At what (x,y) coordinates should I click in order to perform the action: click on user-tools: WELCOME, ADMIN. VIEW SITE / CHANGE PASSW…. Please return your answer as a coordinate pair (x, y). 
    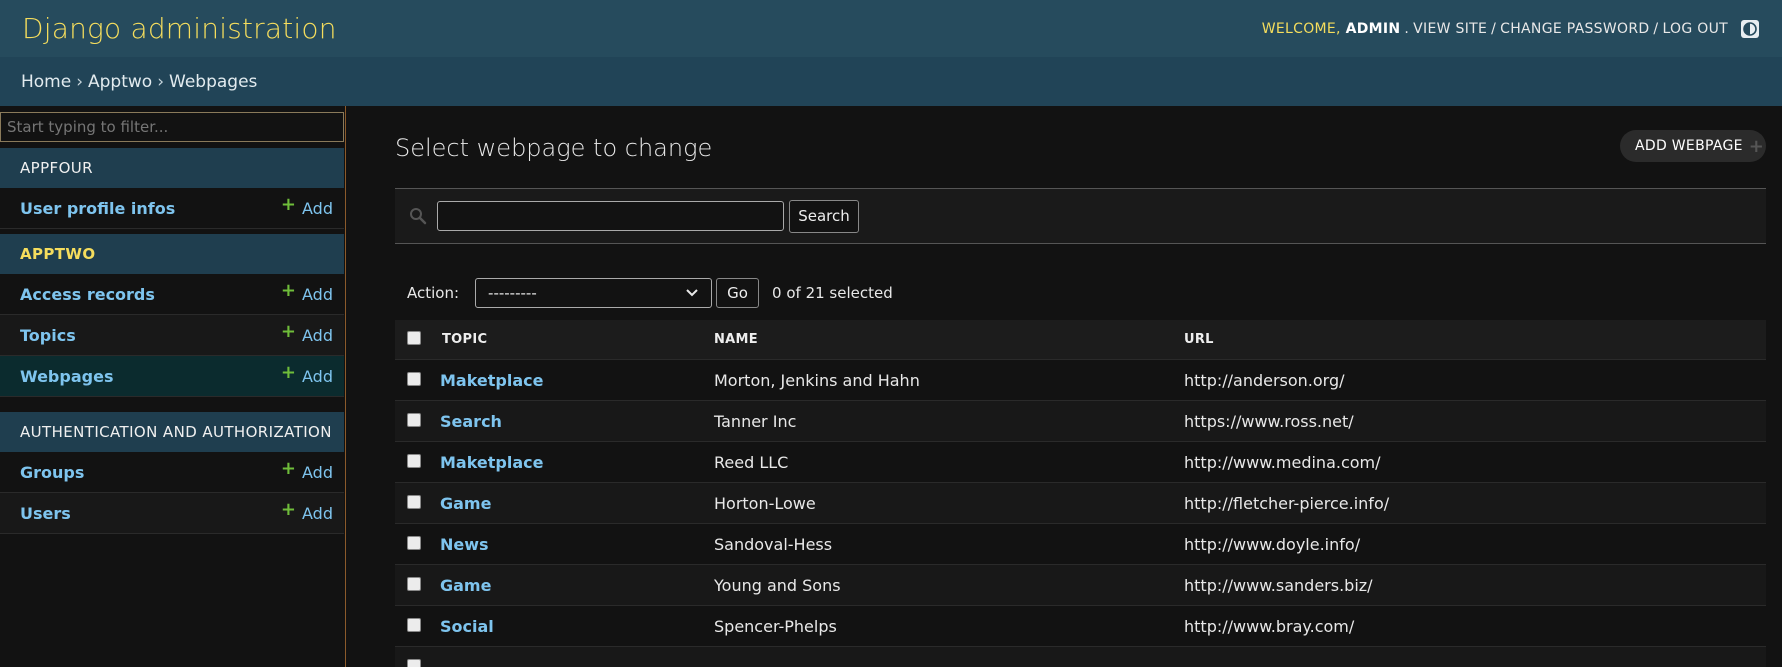
    Looking at the image, I should click on (1511, 29).